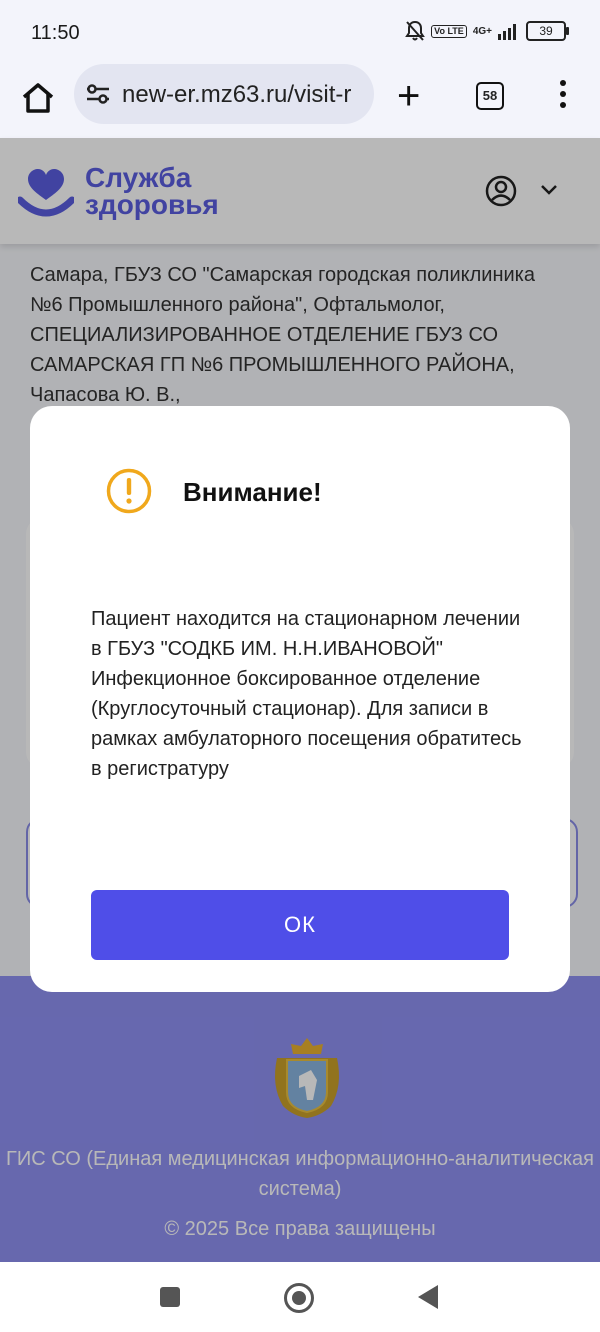 The width and height of the screenshot is (600, 1332). I want to click on status-bar: 11:50 Vo LTE 4G+ 39, so click(300, 33).